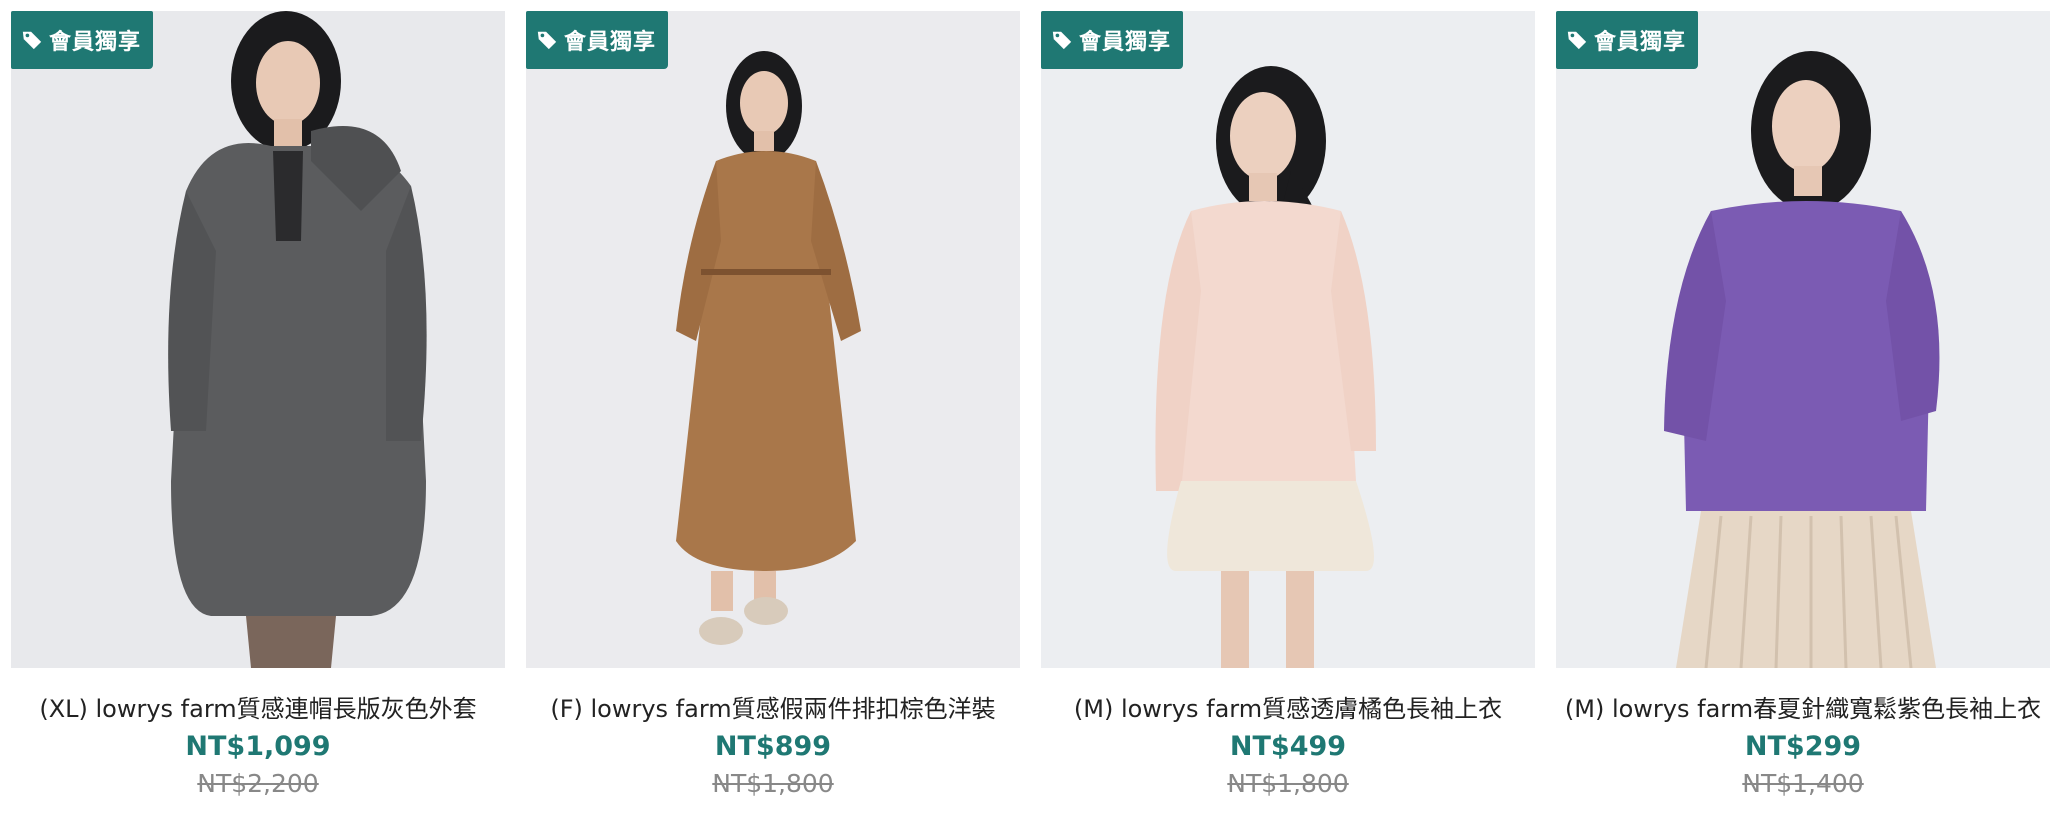 Image resolution: width=2062 pixels, height=816 pixels. Describe the element at coordinates (773, 746) in the screenshot. I see `product-price: NT$899` at that location.